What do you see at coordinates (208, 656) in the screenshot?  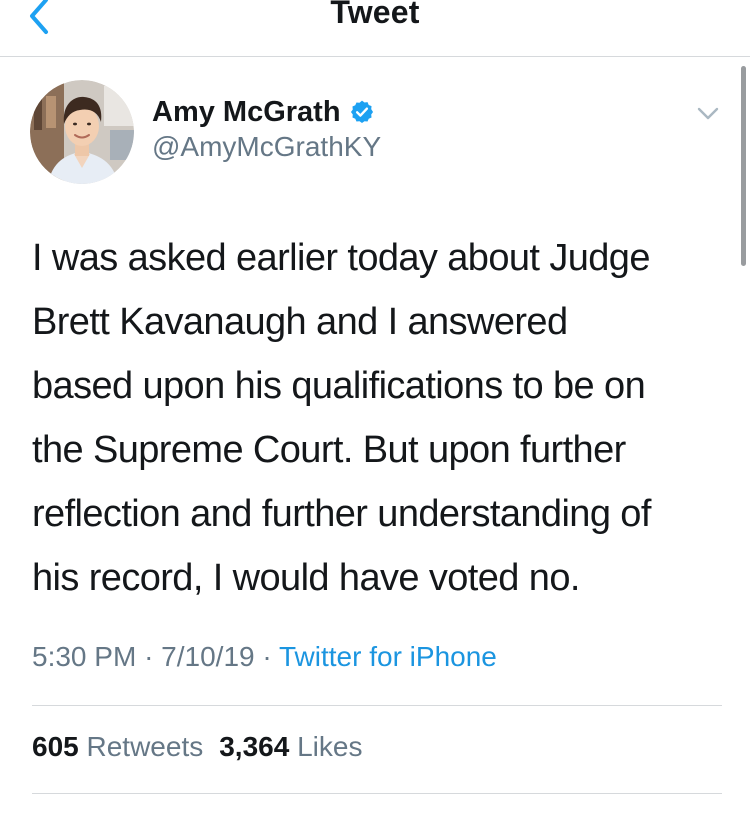 I see `tweet-date: 7/10/19` at bounding box center [208, 656].